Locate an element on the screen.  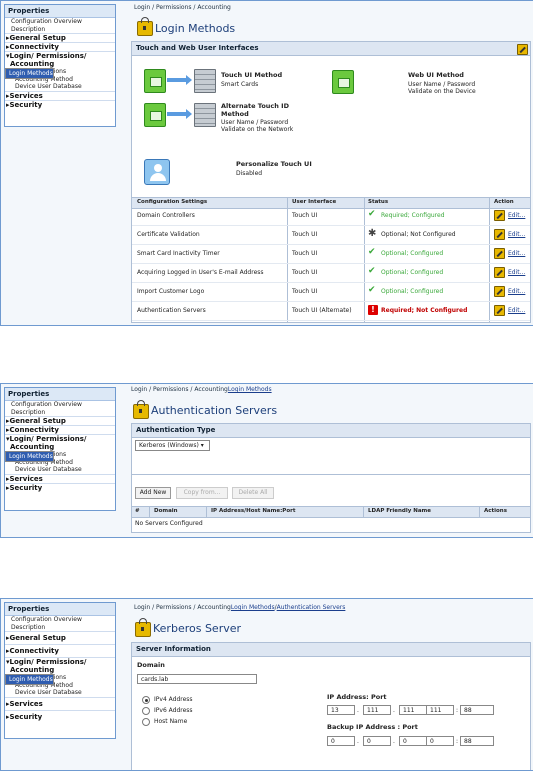
column-header: Actions is located at coordinates (495, 511).